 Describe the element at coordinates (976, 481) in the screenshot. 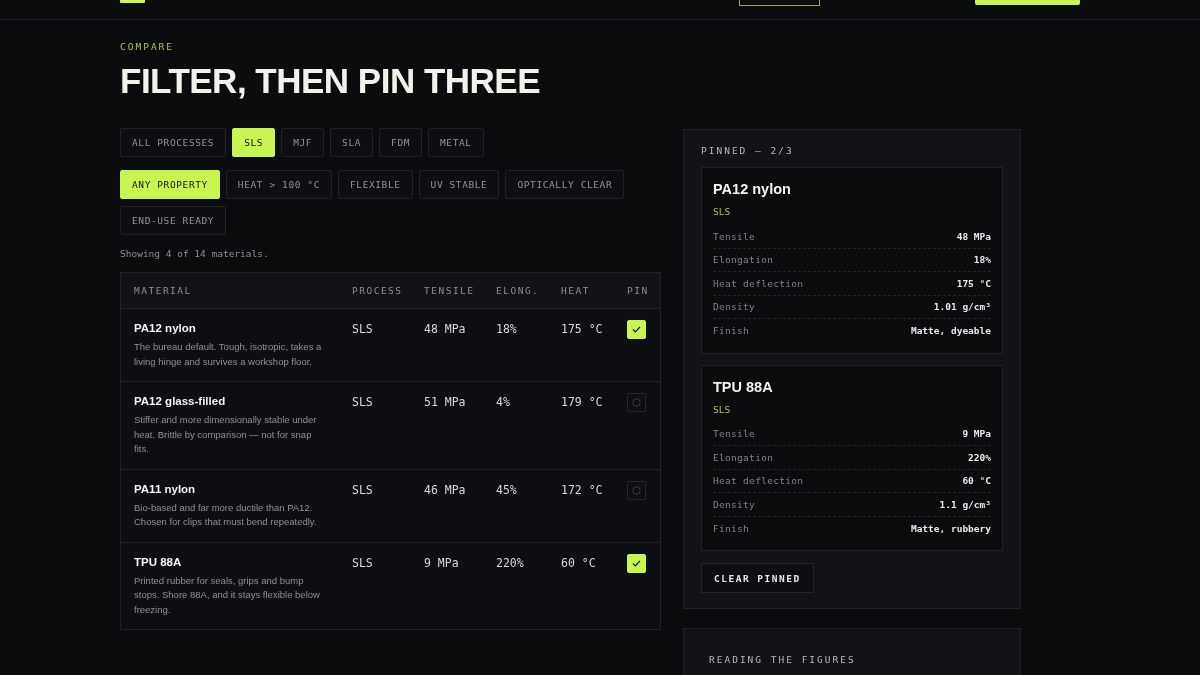

I see `spec-value: 60 °C` at that location.